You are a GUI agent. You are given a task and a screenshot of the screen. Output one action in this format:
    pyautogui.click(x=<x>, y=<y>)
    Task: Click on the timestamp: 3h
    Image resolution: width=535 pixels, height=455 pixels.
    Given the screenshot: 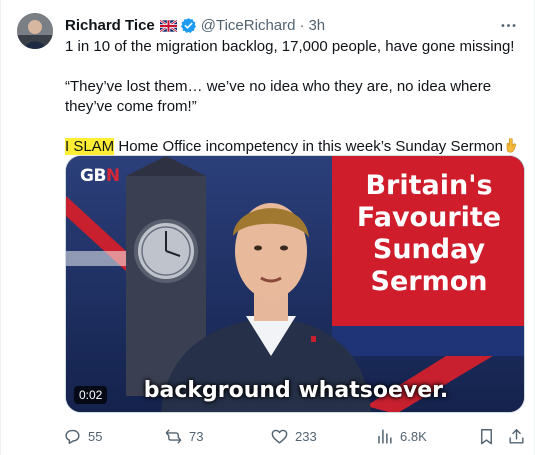 What is the action you would take?
    pyautogui.click(x=316, y=25)
    